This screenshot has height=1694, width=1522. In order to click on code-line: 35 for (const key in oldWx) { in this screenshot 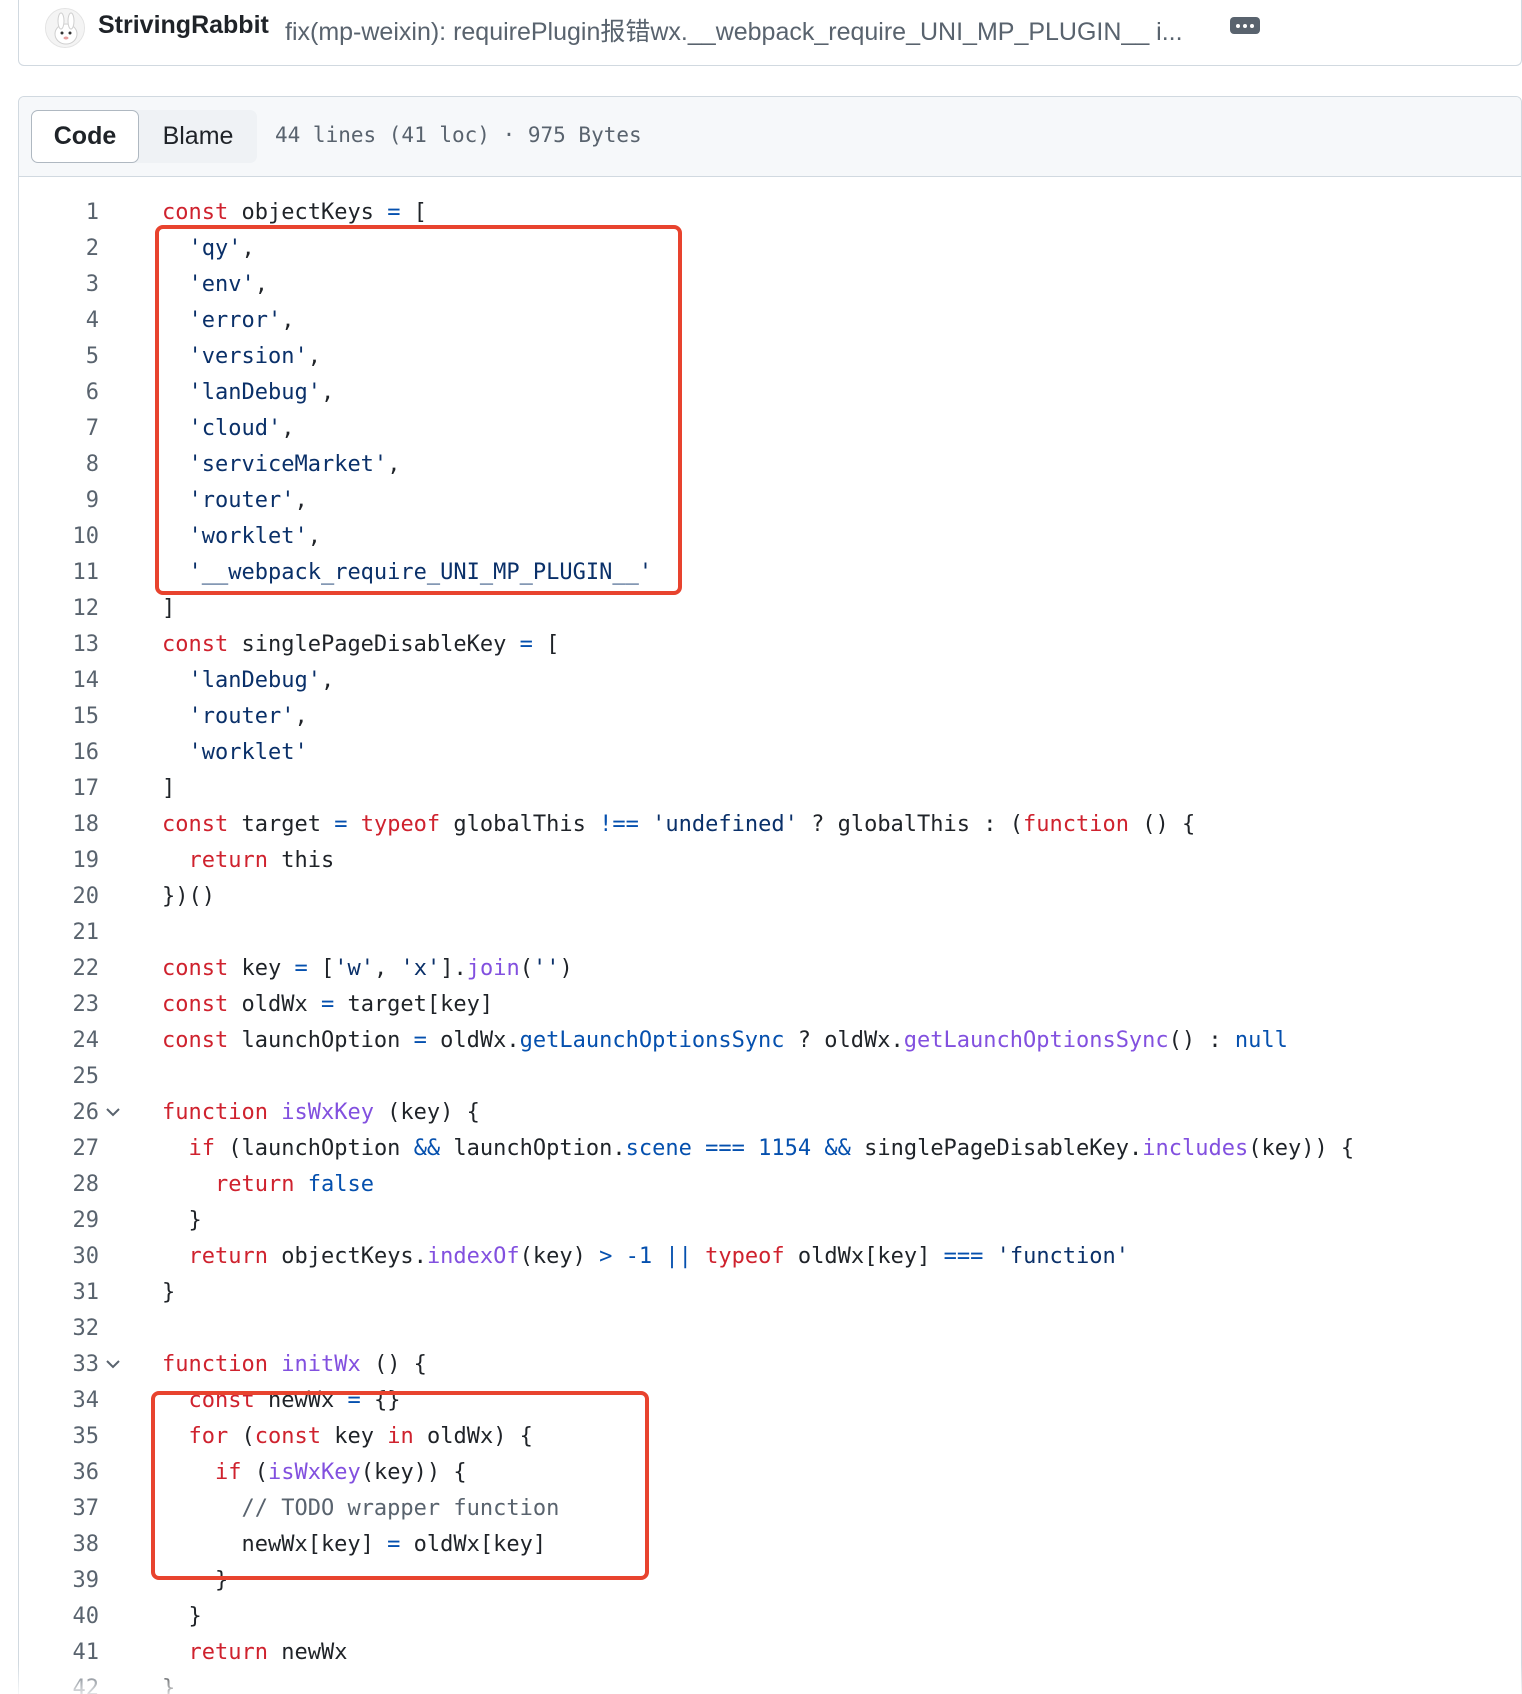, I will do `click(770, 1437)`.